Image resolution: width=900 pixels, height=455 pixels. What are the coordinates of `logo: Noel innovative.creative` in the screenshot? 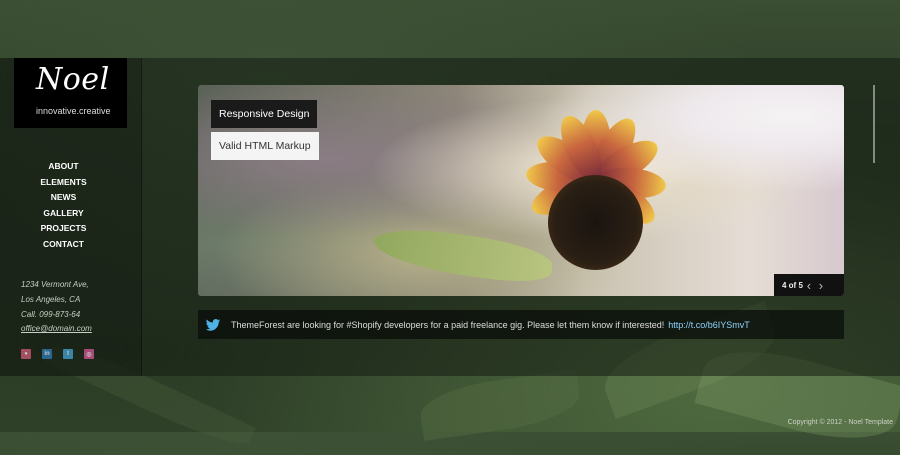 It's located at (70, 93).